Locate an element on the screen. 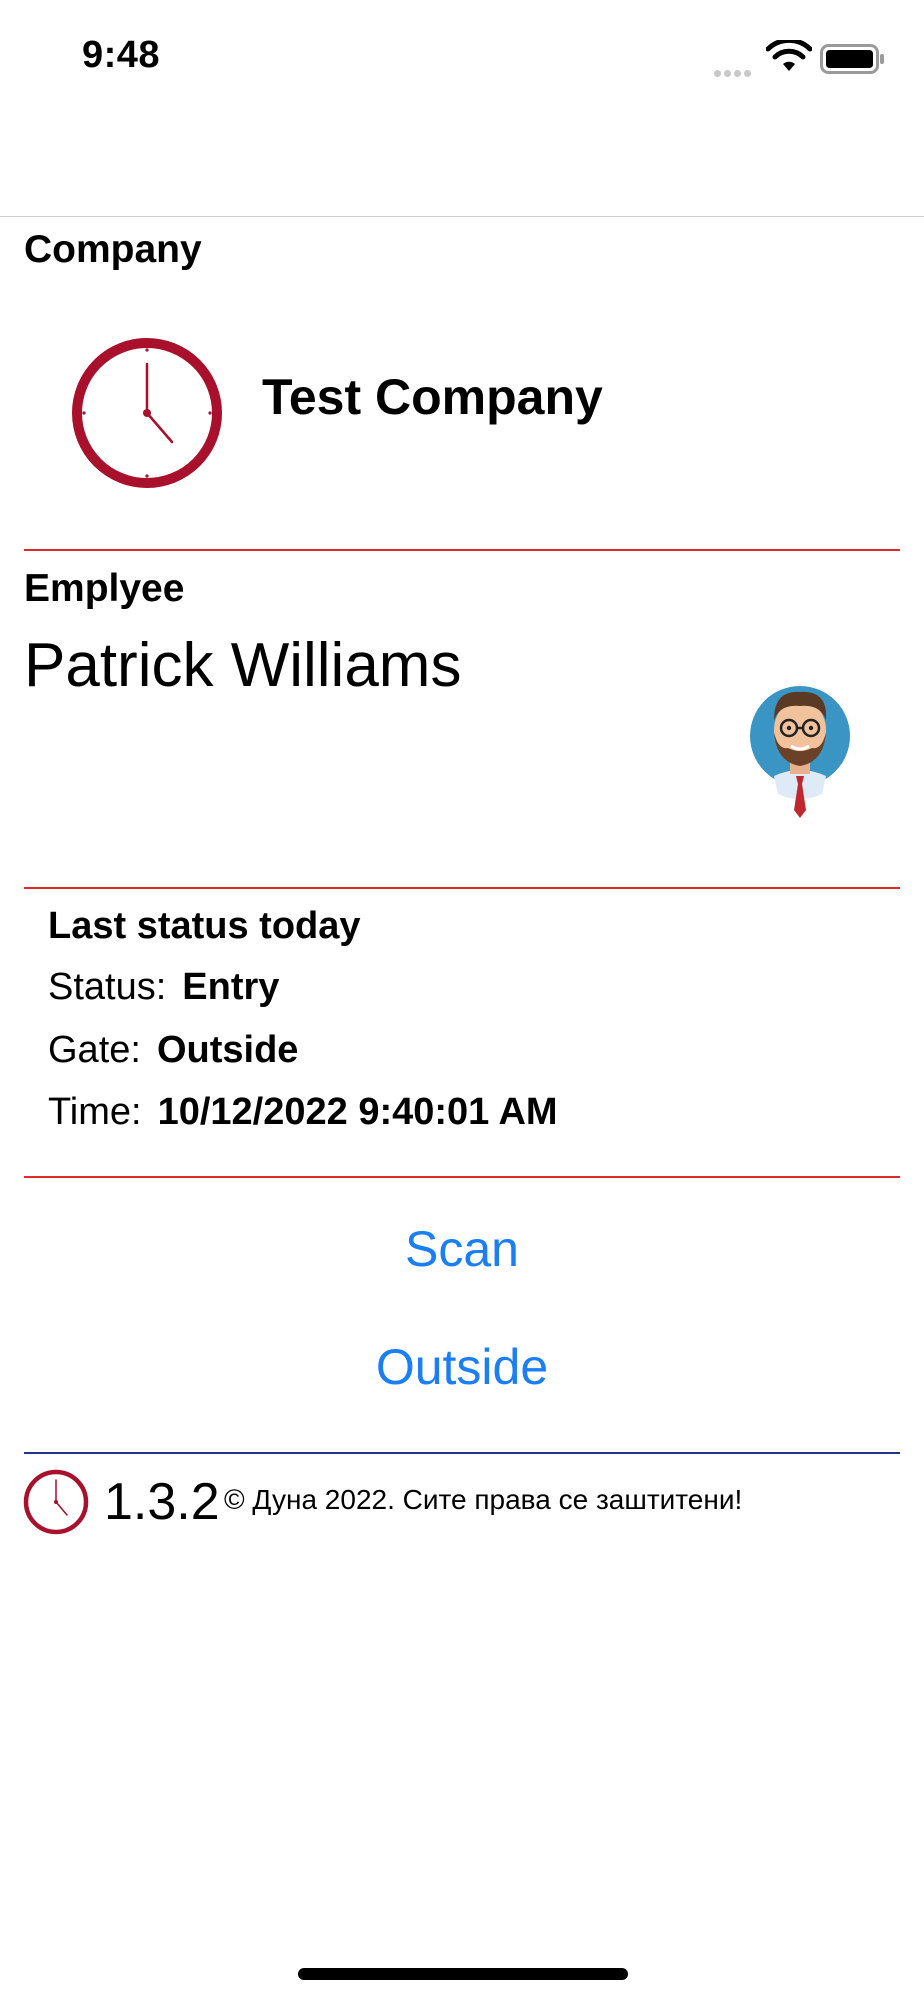 The width and height of the screenshot is (924, 2000). employee-label: Emplyee is located at coordinates (104, 588).